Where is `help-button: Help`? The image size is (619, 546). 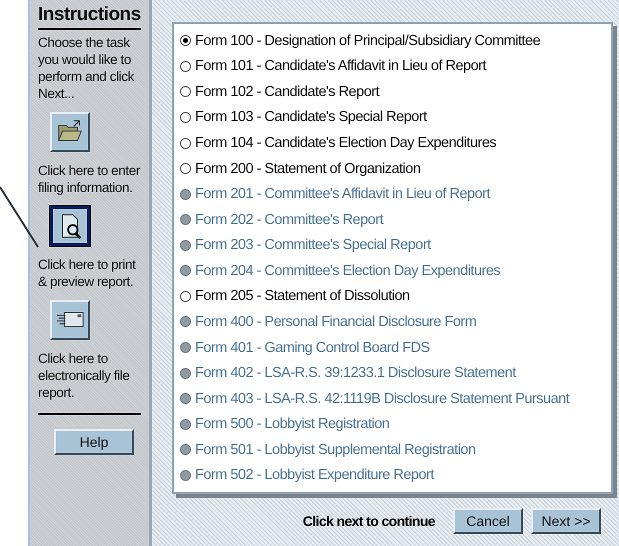 help-button: Help is located at coordinates (94, 442).